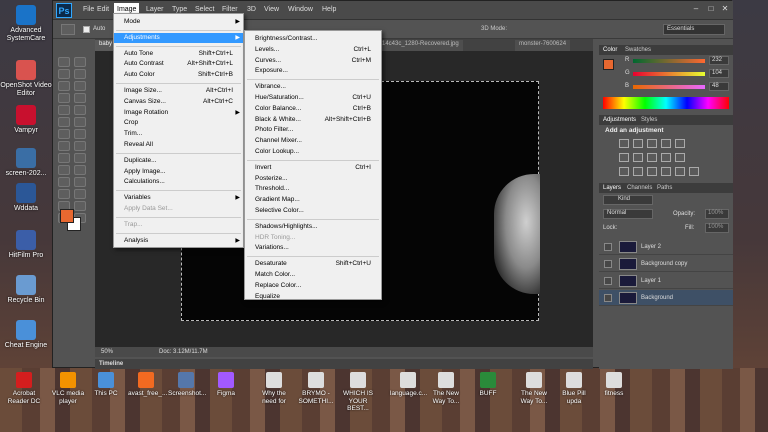 This screenshot has height=432, width=768. Describe the element at coordinates (313, 109) in the screenshot. I see `adj-menu-item-color-balance: Color Balance... Ctrl+B` at that location.